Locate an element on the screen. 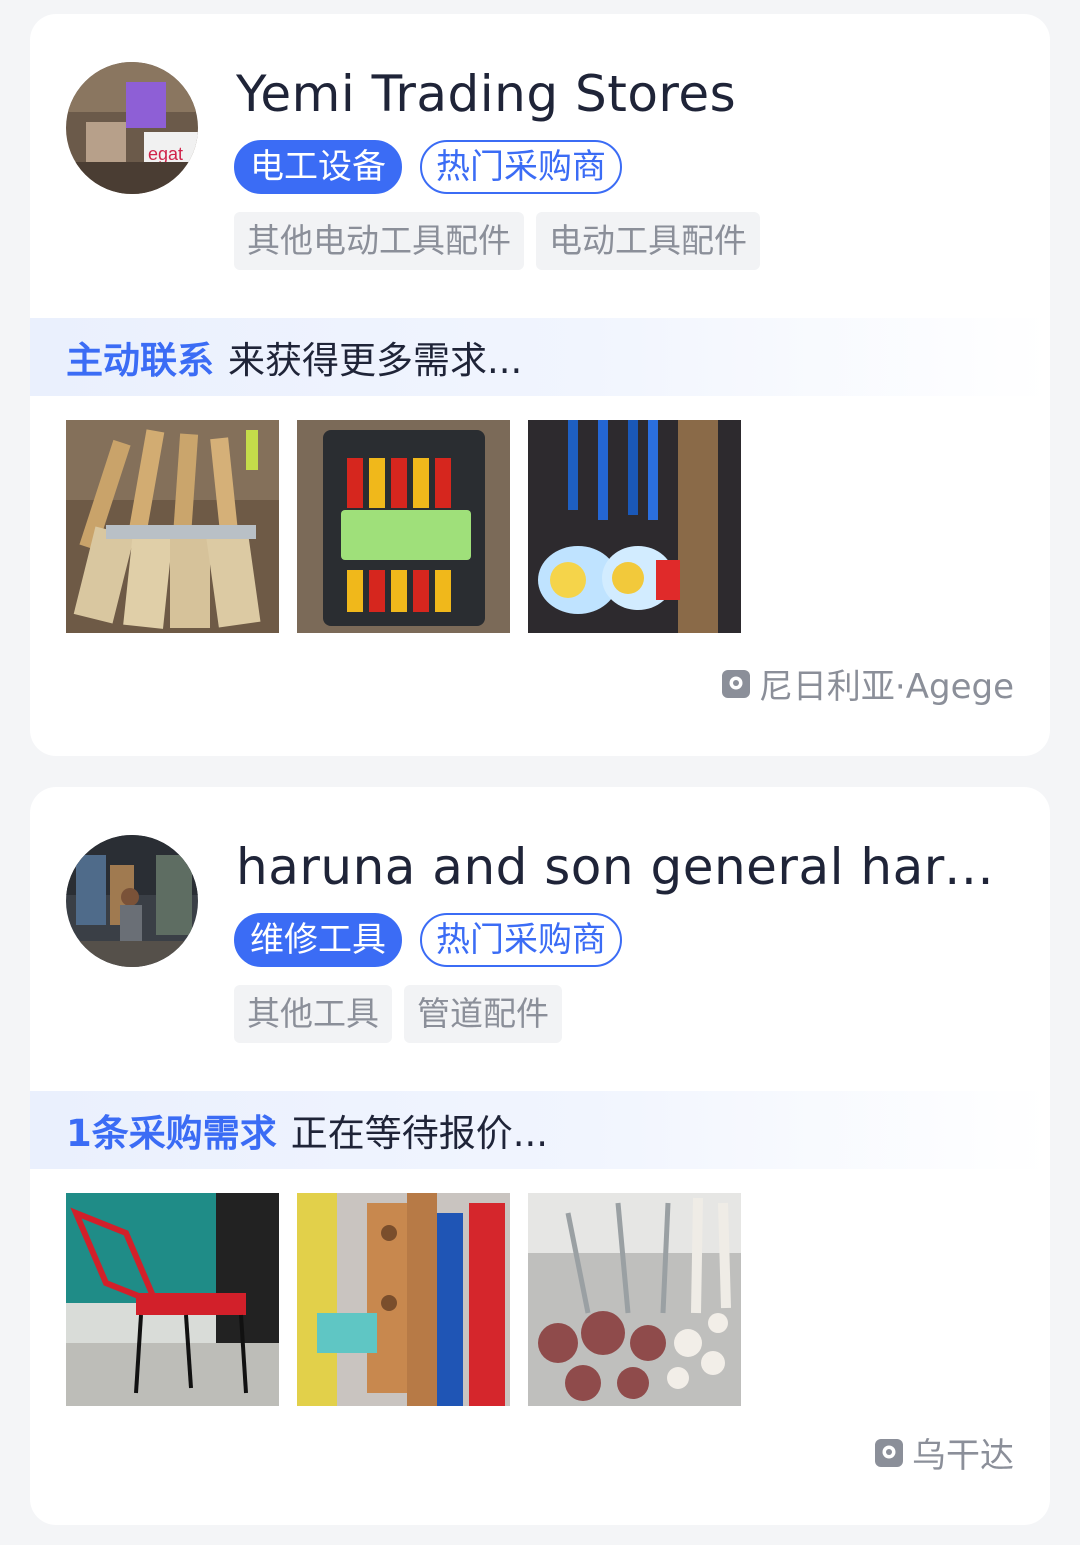 The image size is (1080, 1545). tag-row: 电工设备 热门采购商 is located at coordinates (428, 167).